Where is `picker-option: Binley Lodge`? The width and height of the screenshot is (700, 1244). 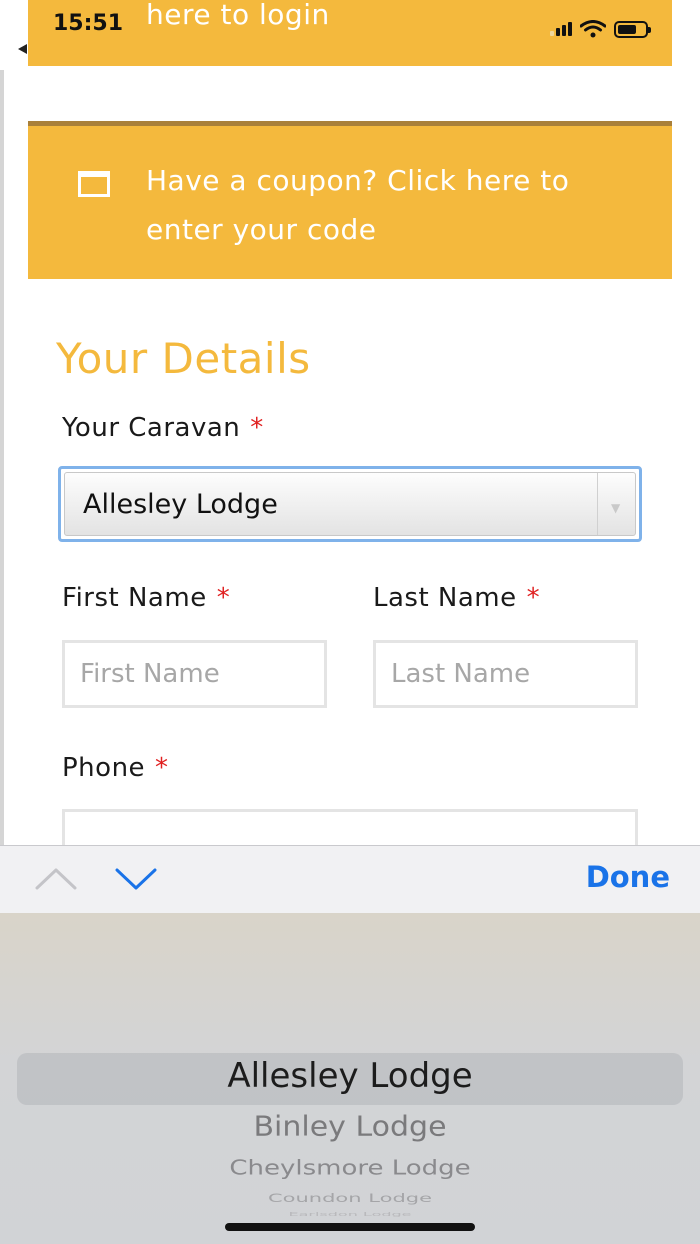
picker-option: Binley Lodge is located at coordinates (350, 1126).